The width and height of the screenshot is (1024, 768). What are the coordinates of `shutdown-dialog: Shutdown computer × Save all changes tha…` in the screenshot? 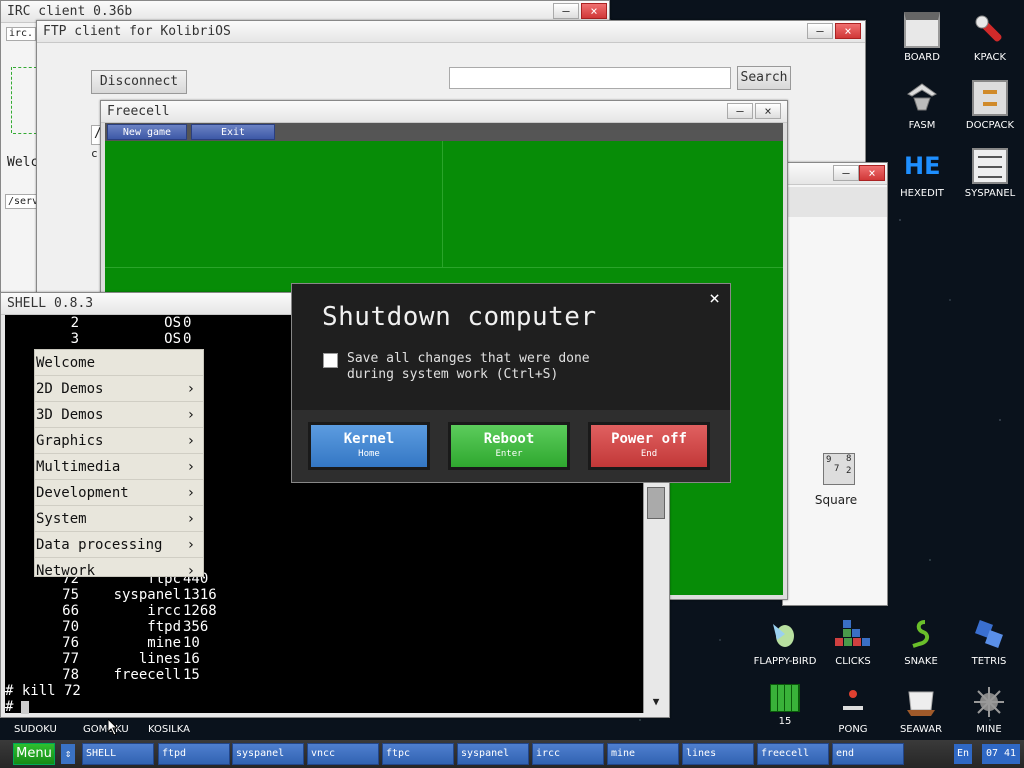 It's located at (511, 383).